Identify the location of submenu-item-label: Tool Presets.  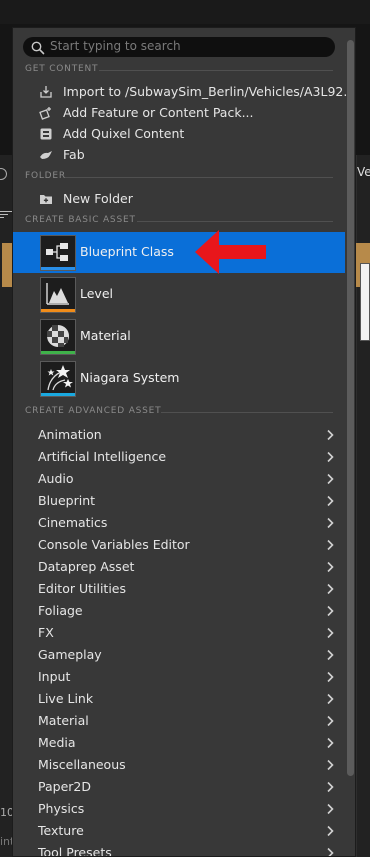
(75, 851).